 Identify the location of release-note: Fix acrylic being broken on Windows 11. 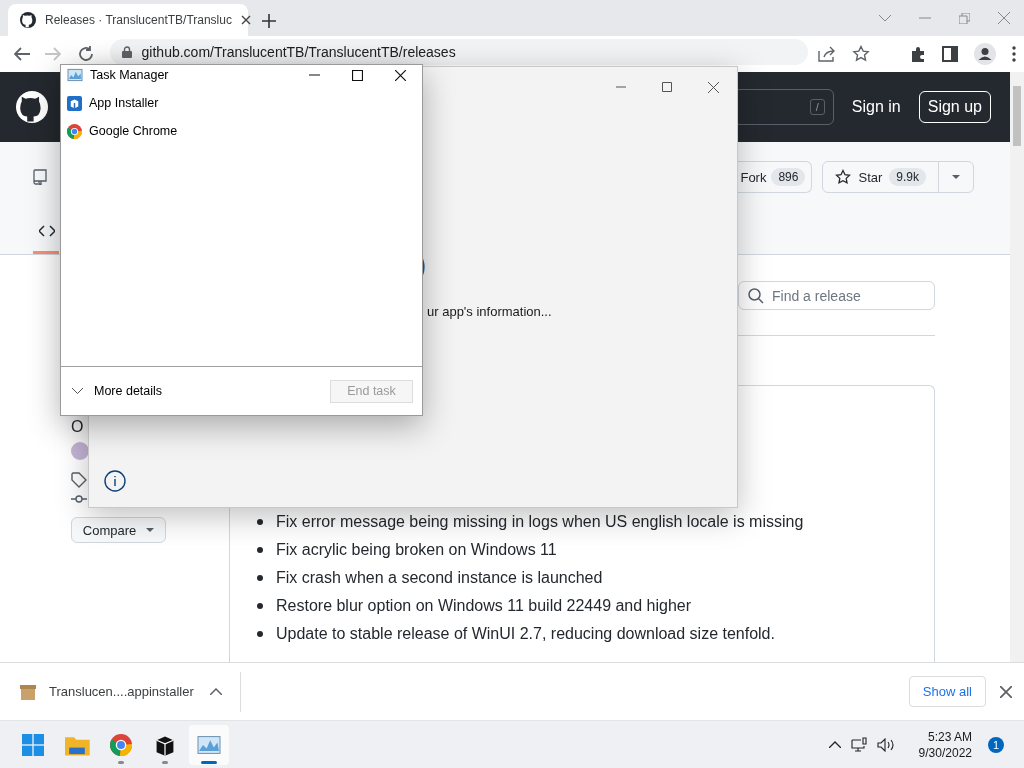
(595, 550).